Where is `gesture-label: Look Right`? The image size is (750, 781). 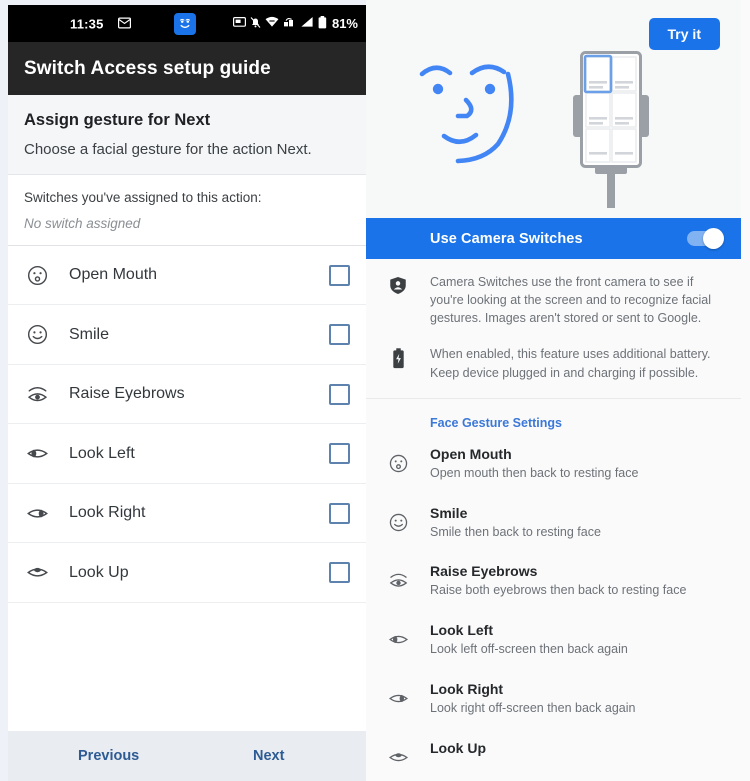 gesture-label: Look Right is located at coordinates (107, 512).